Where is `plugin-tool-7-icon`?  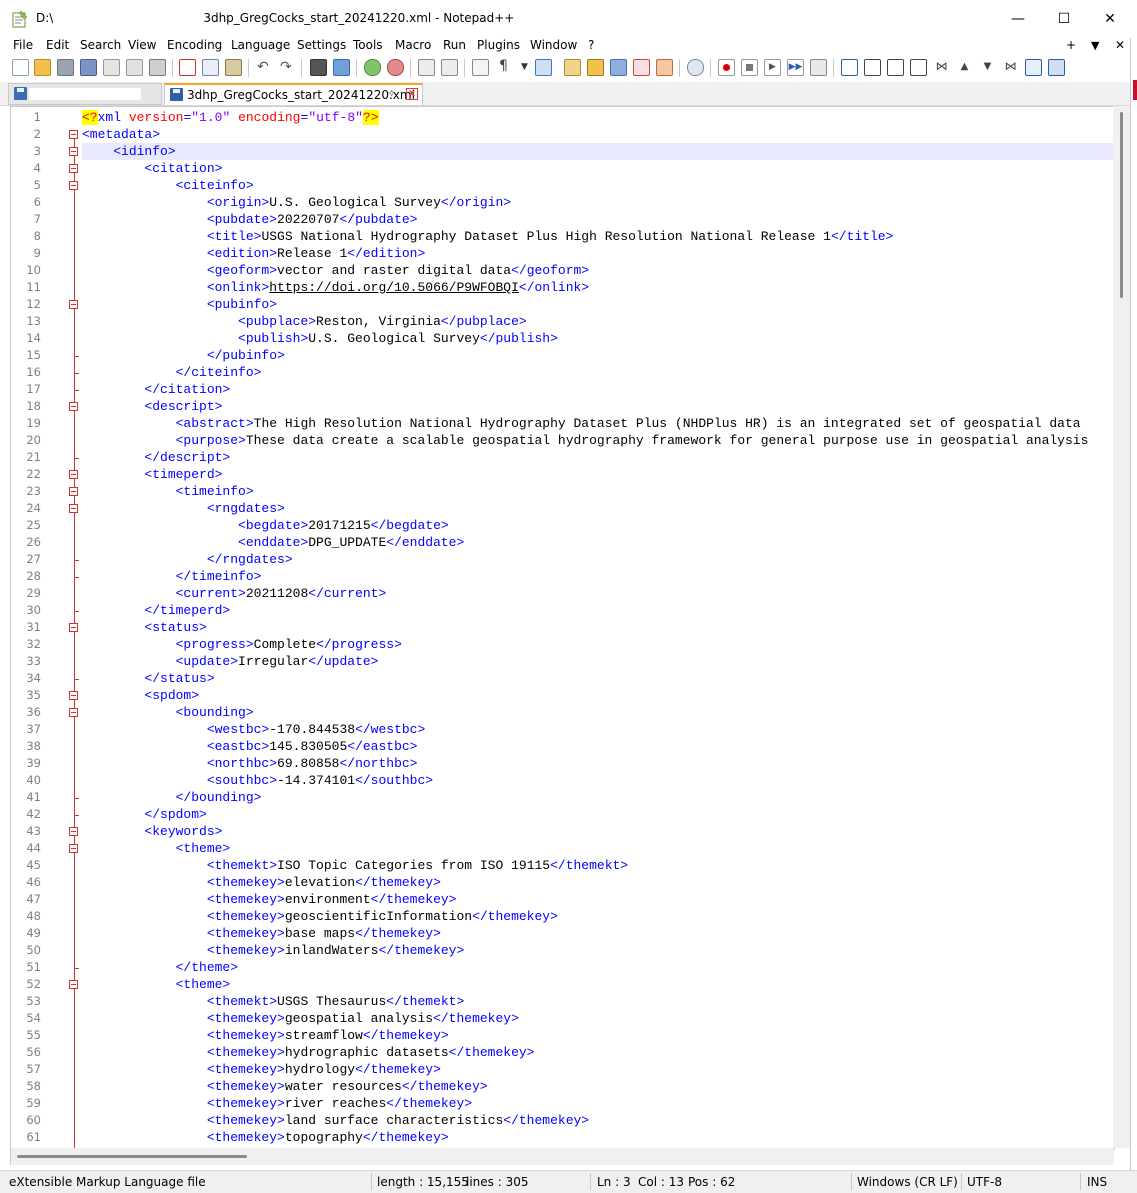
plugin-tool-7-icon is located at coordinates (1033, 67).